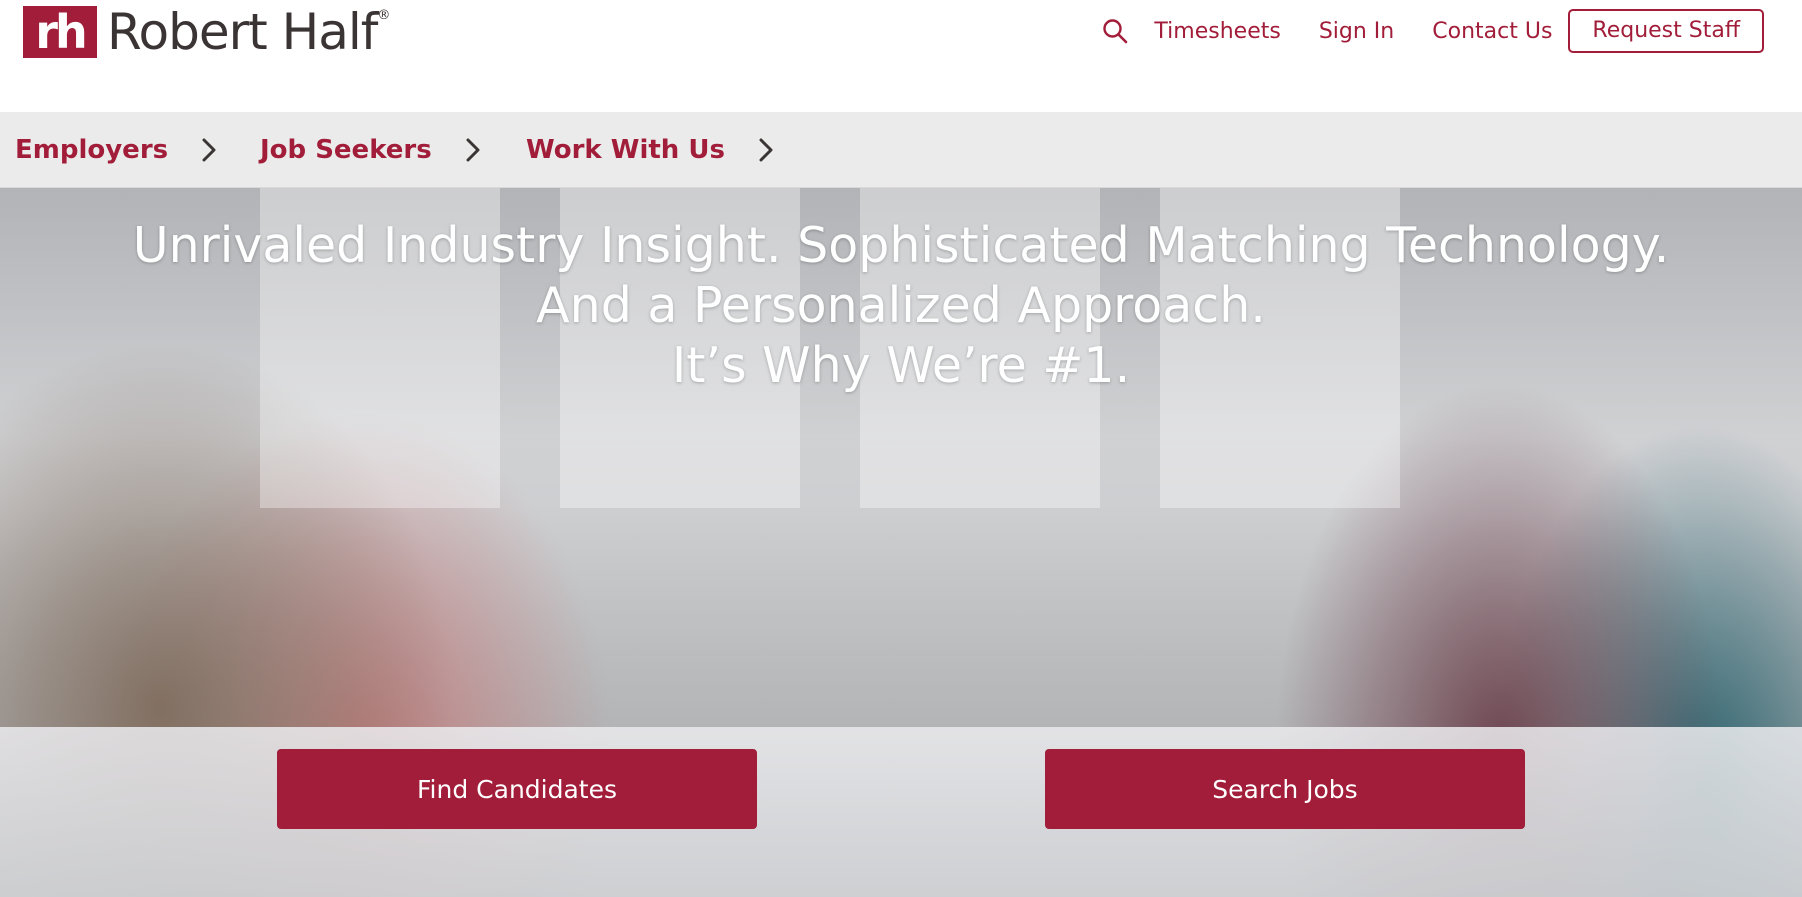 The image size is (1802, 897). I want to click on registered-mark: ®, so click(383, 15).